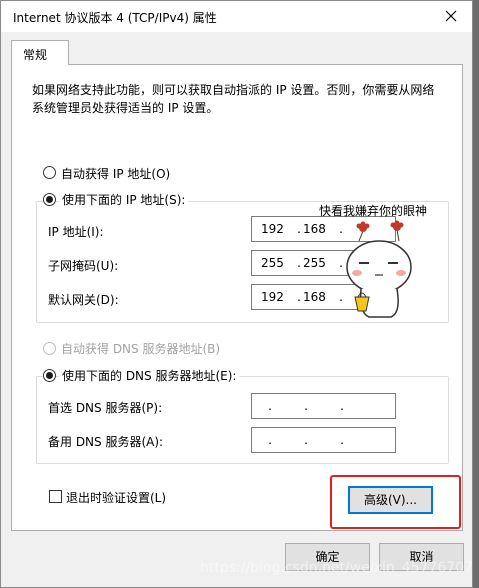  What do you see at coordinates (421, 557) in the screenshot?
I see `cancel-button: 取消` at bounding box center [421, 557].